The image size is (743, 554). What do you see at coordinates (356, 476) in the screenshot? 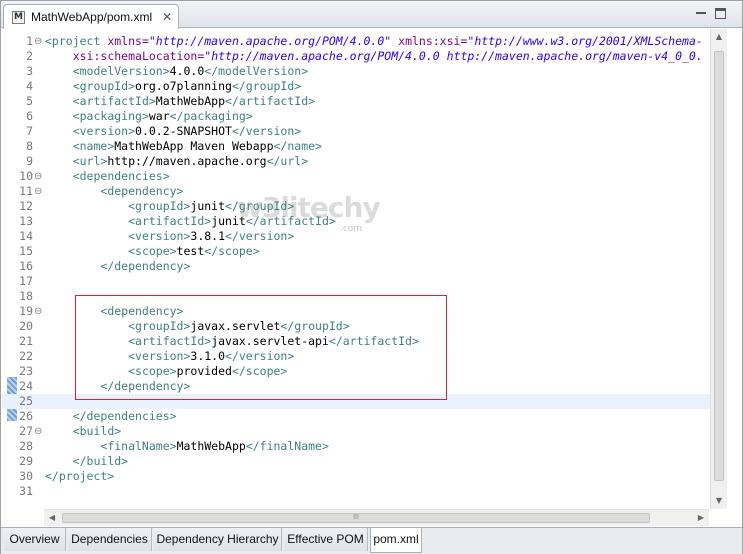
I see `code-line: 30 </project>` at bounding box center [356, 476].